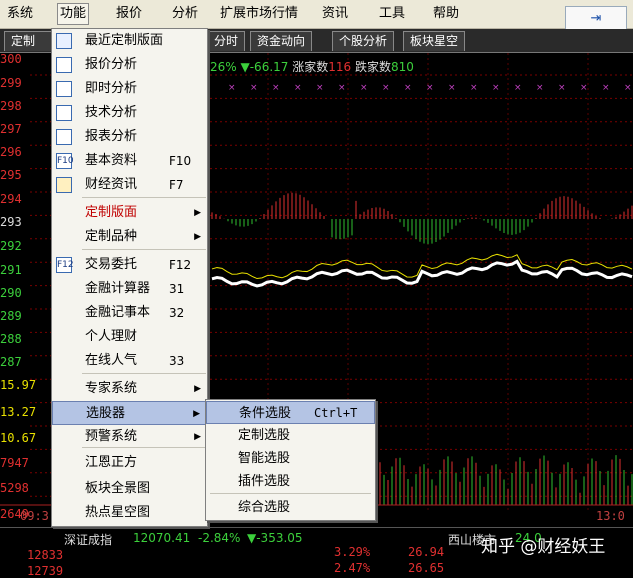  I want to click on menu-item-17: 预警系统 ▶, so click(129, 437).